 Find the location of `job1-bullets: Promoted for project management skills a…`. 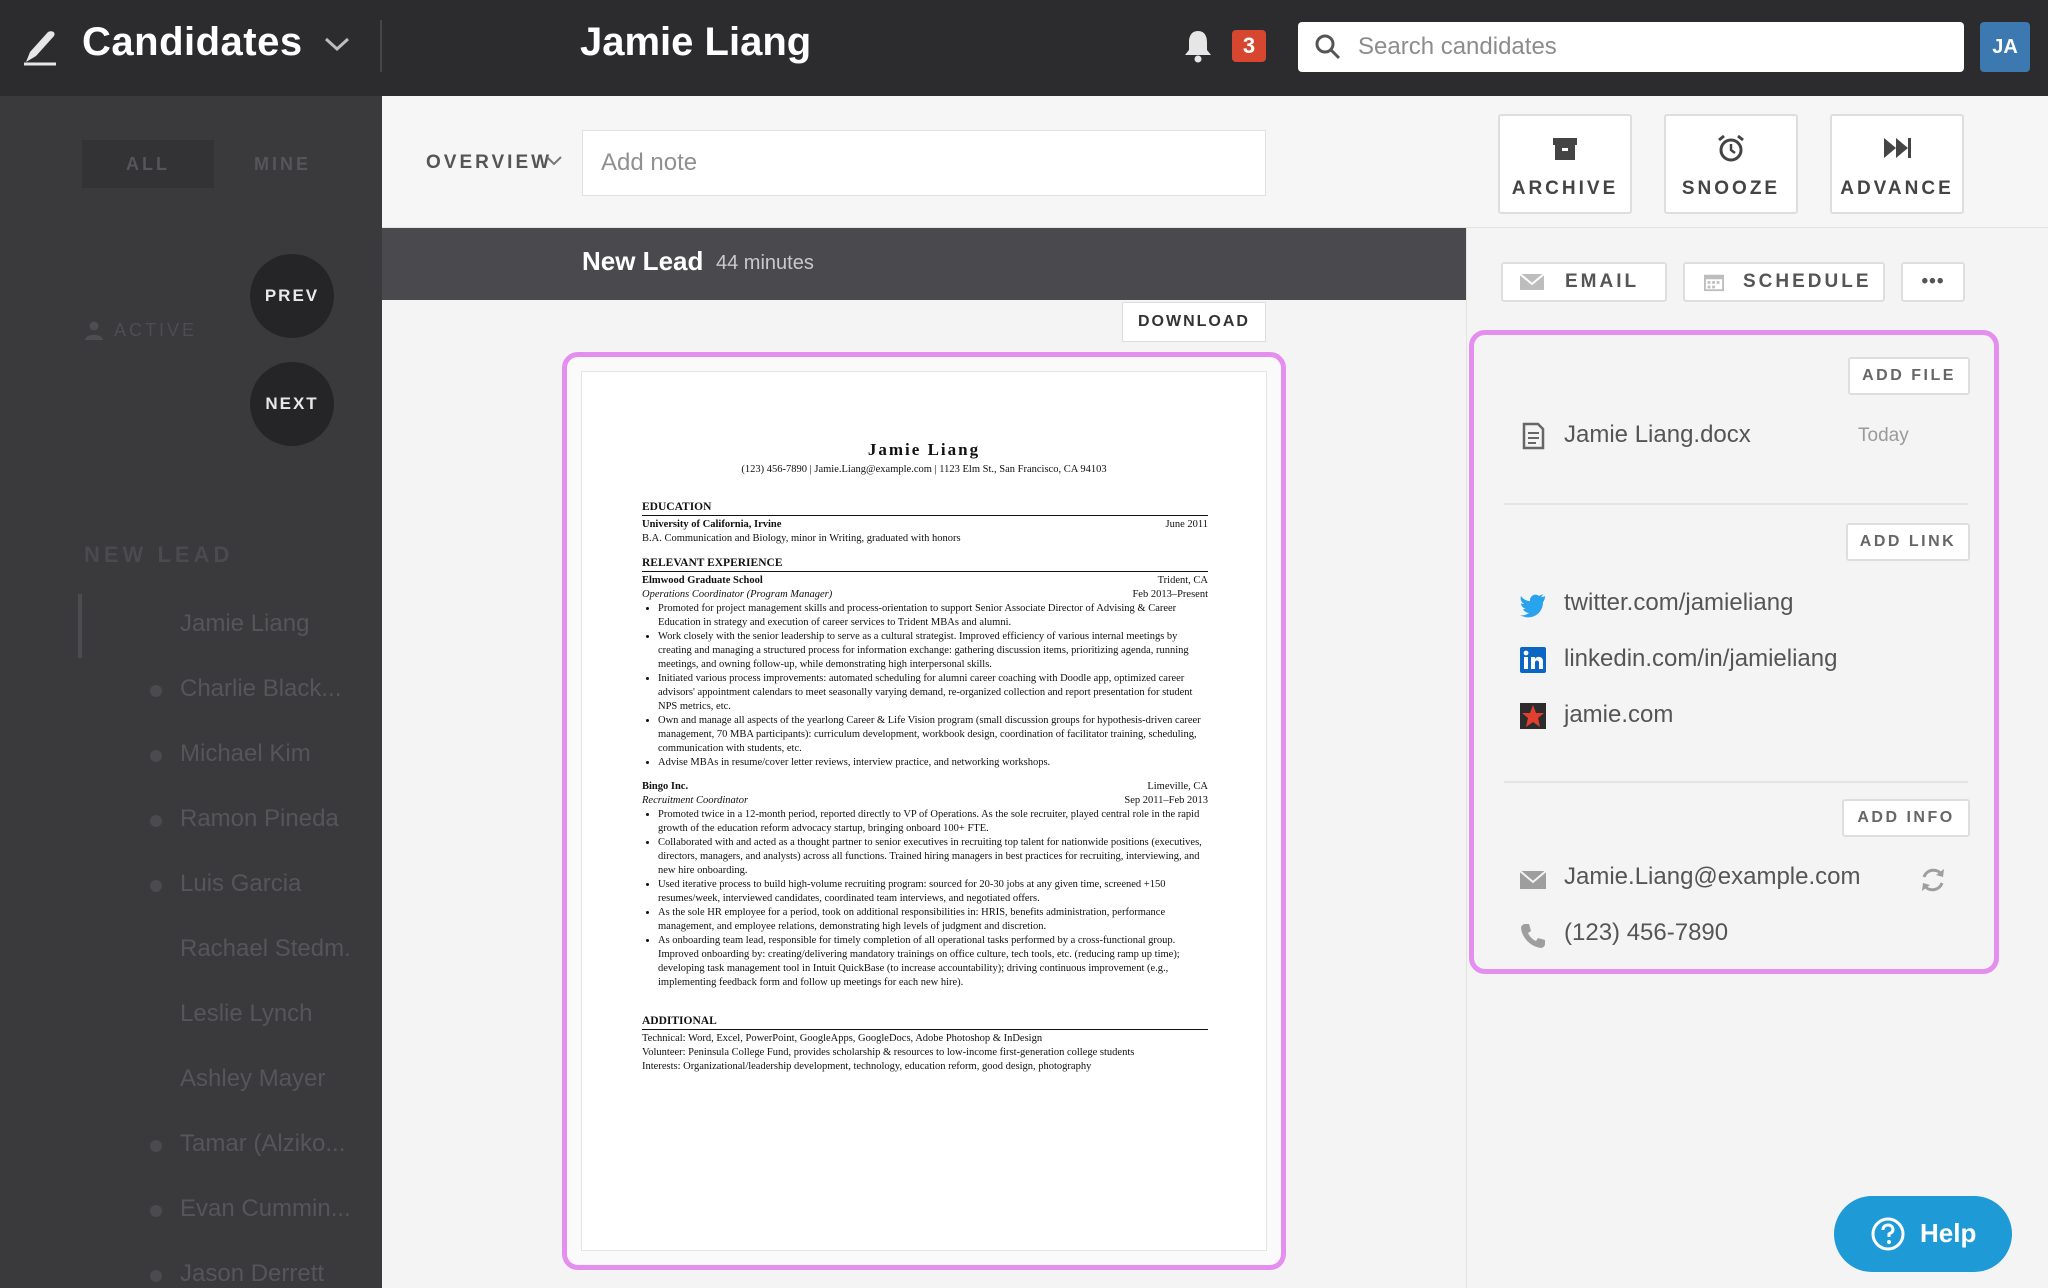

job1-bullets: Promoted for project management skills a… is located at coordinates (925, 686).